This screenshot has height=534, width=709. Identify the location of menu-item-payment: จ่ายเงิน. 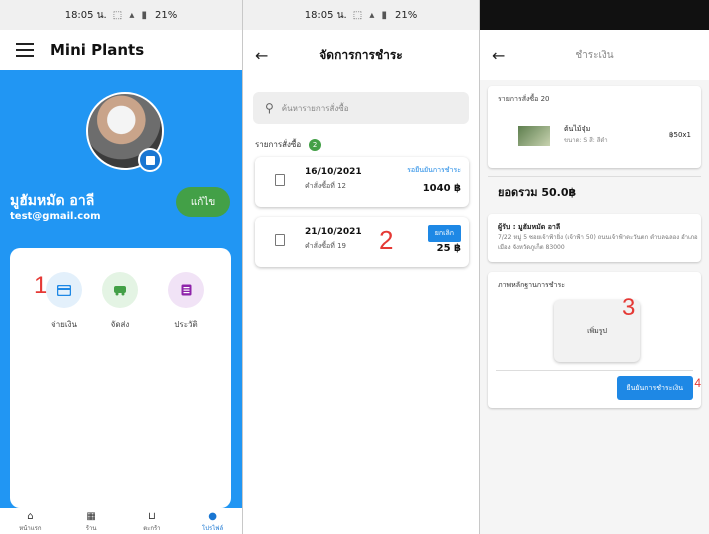
(64, 301).